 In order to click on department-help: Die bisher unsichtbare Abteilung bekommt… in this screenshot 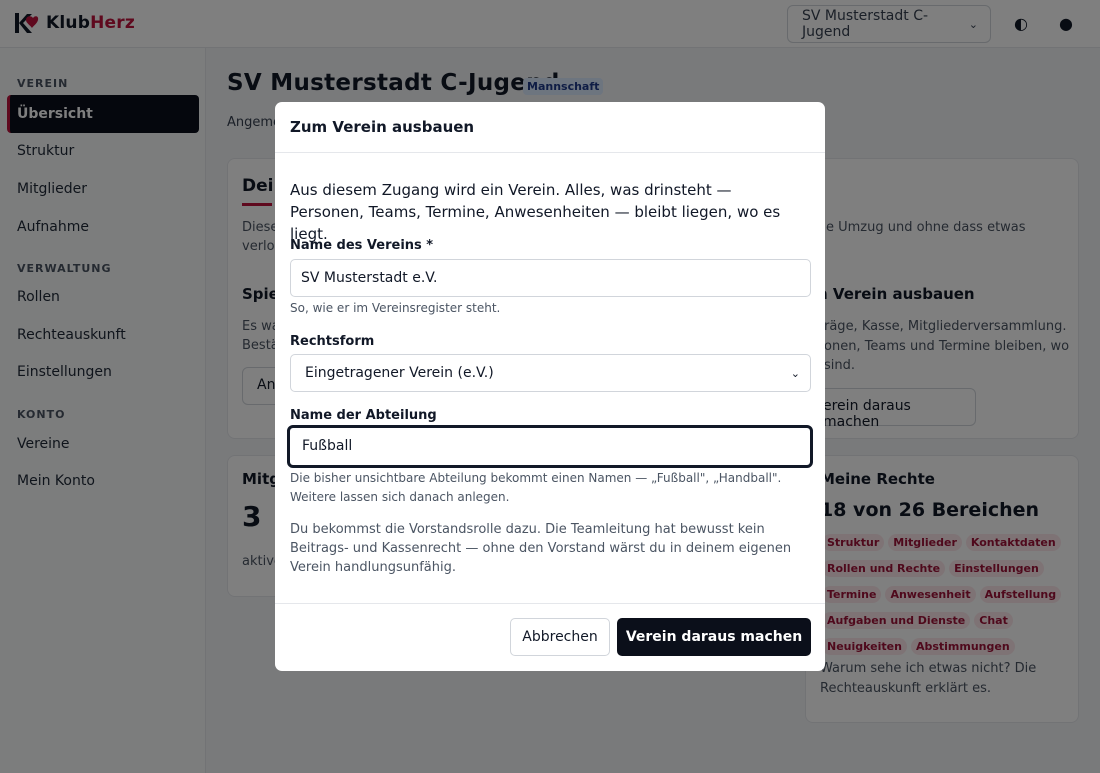, I will do `click(536, 487)`.